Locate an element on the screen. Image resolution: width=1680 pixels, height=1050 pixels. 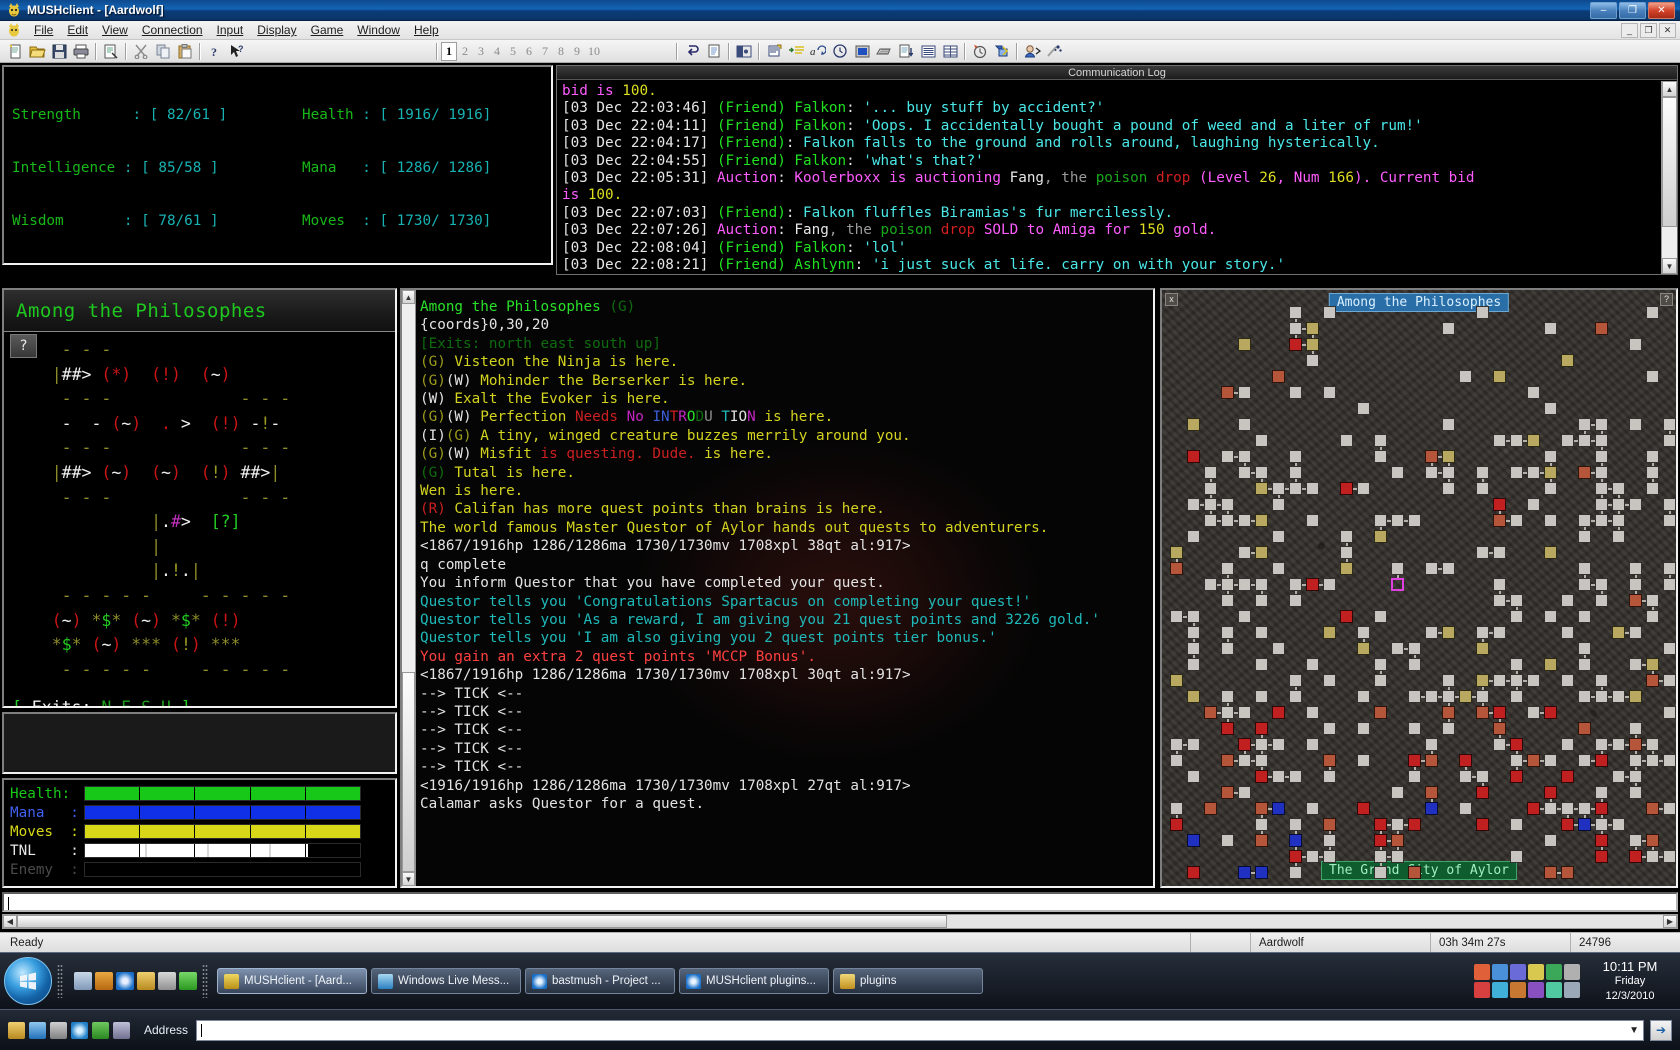
world-tab-5: 5 is located at coordinates (513, 51).